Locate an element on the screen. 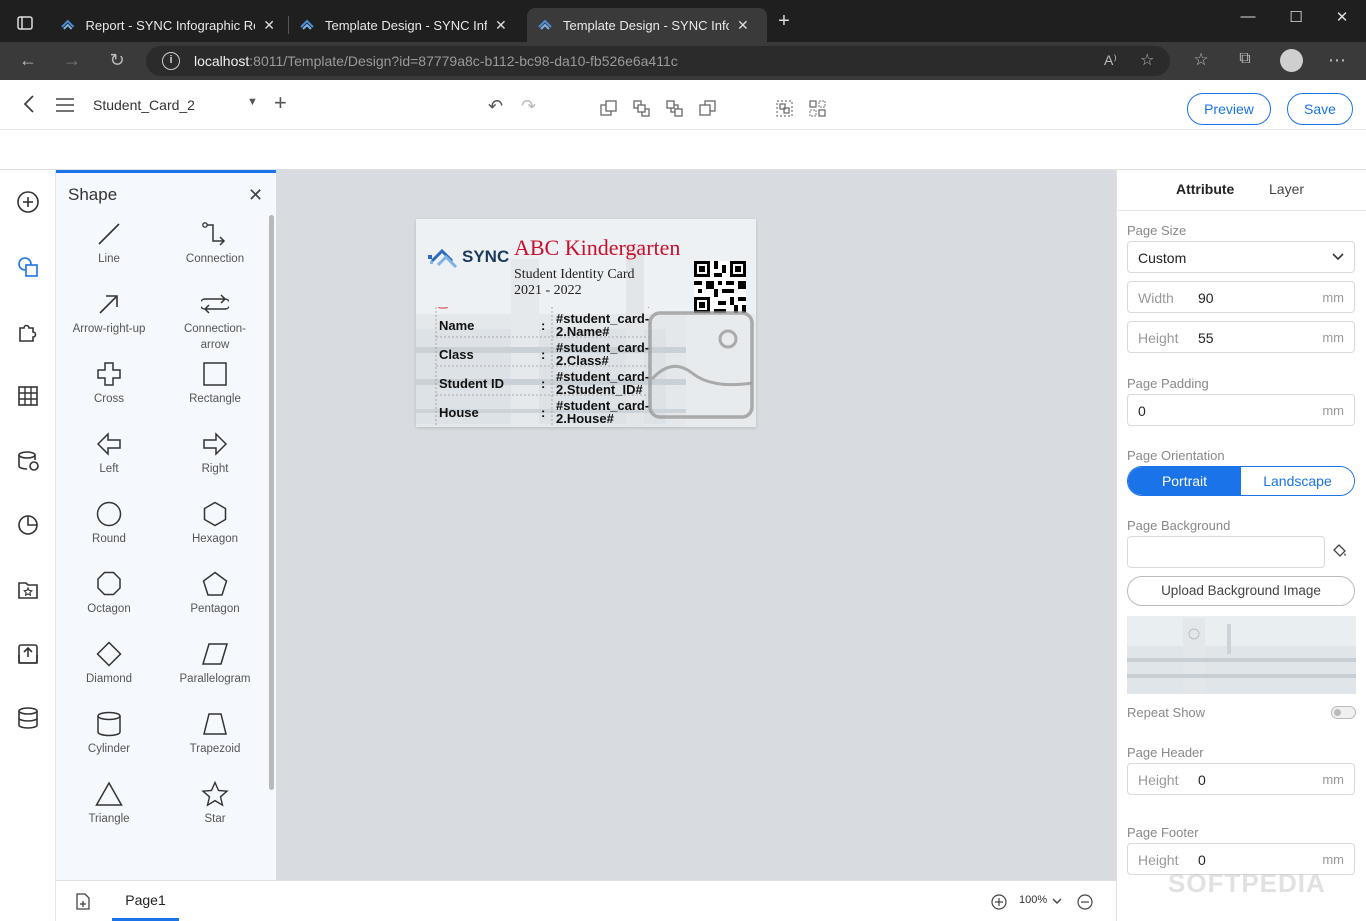 Image resolution: width=1366 pixels, height=921 pixels. shapes-icon is located at coordinates (28, 267).